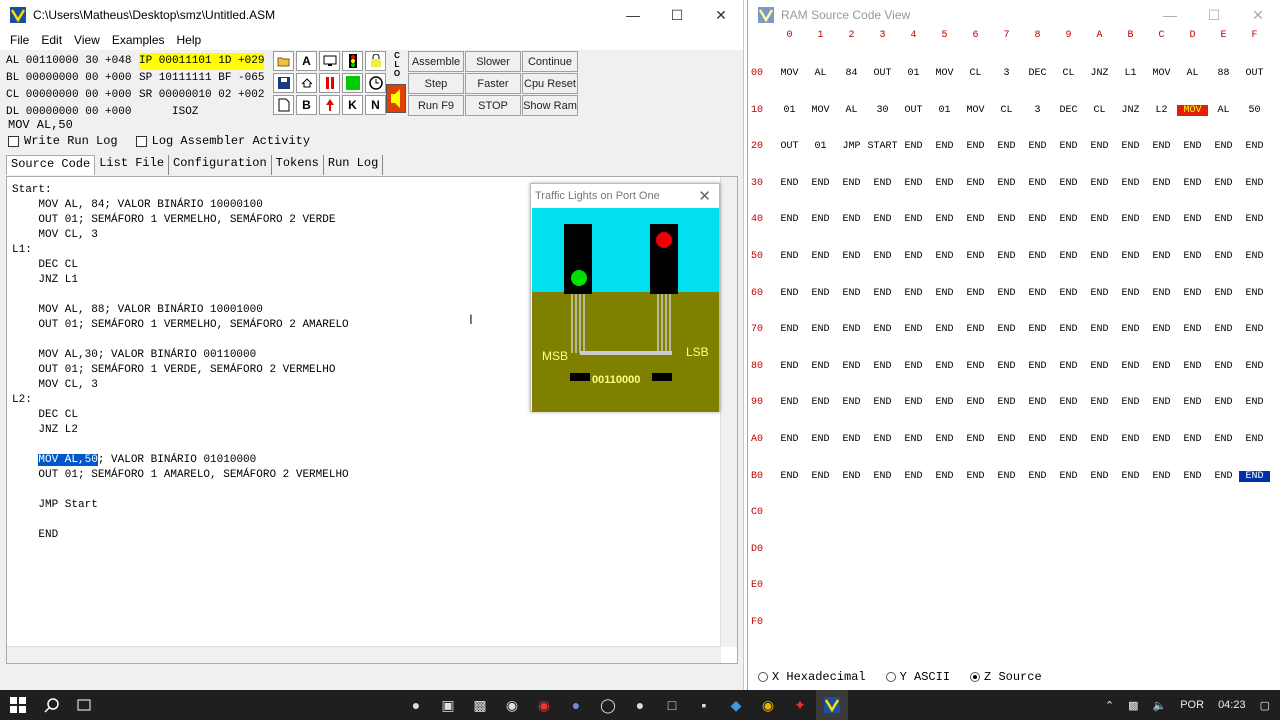 This screenshot has width=1280, height=720. I want to click on taskbar-app-2-icon: ▣, so click(448, 705).